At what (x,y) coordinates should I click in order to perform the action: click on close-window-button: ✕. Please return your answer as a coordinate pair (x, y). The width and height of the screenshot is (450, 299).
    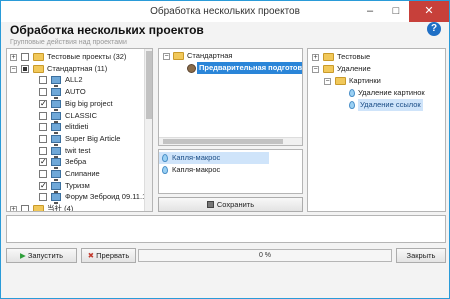
    Looking at the image, I should click on (429, 11).